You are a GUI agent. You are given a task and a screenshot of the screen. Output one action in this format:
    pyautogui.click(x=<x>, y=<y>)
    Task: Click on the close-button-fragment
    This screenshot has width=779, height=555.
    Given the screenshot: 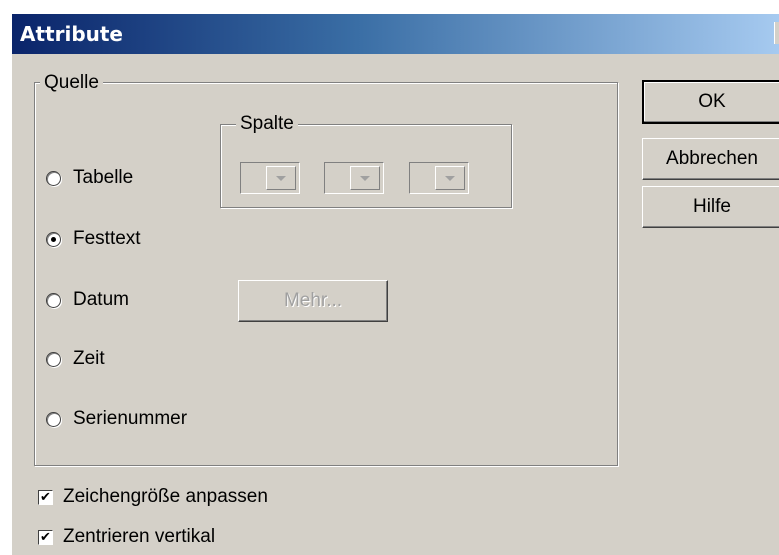 What is the action you would take?
    pyautogui.click(x=776, y=33)
    